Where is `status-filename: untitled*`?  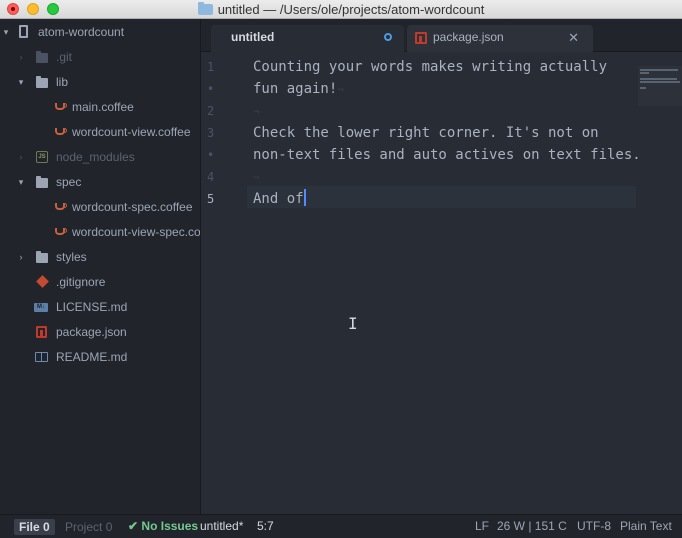 status-filename: untitled* is located at coordinates (221, 526).